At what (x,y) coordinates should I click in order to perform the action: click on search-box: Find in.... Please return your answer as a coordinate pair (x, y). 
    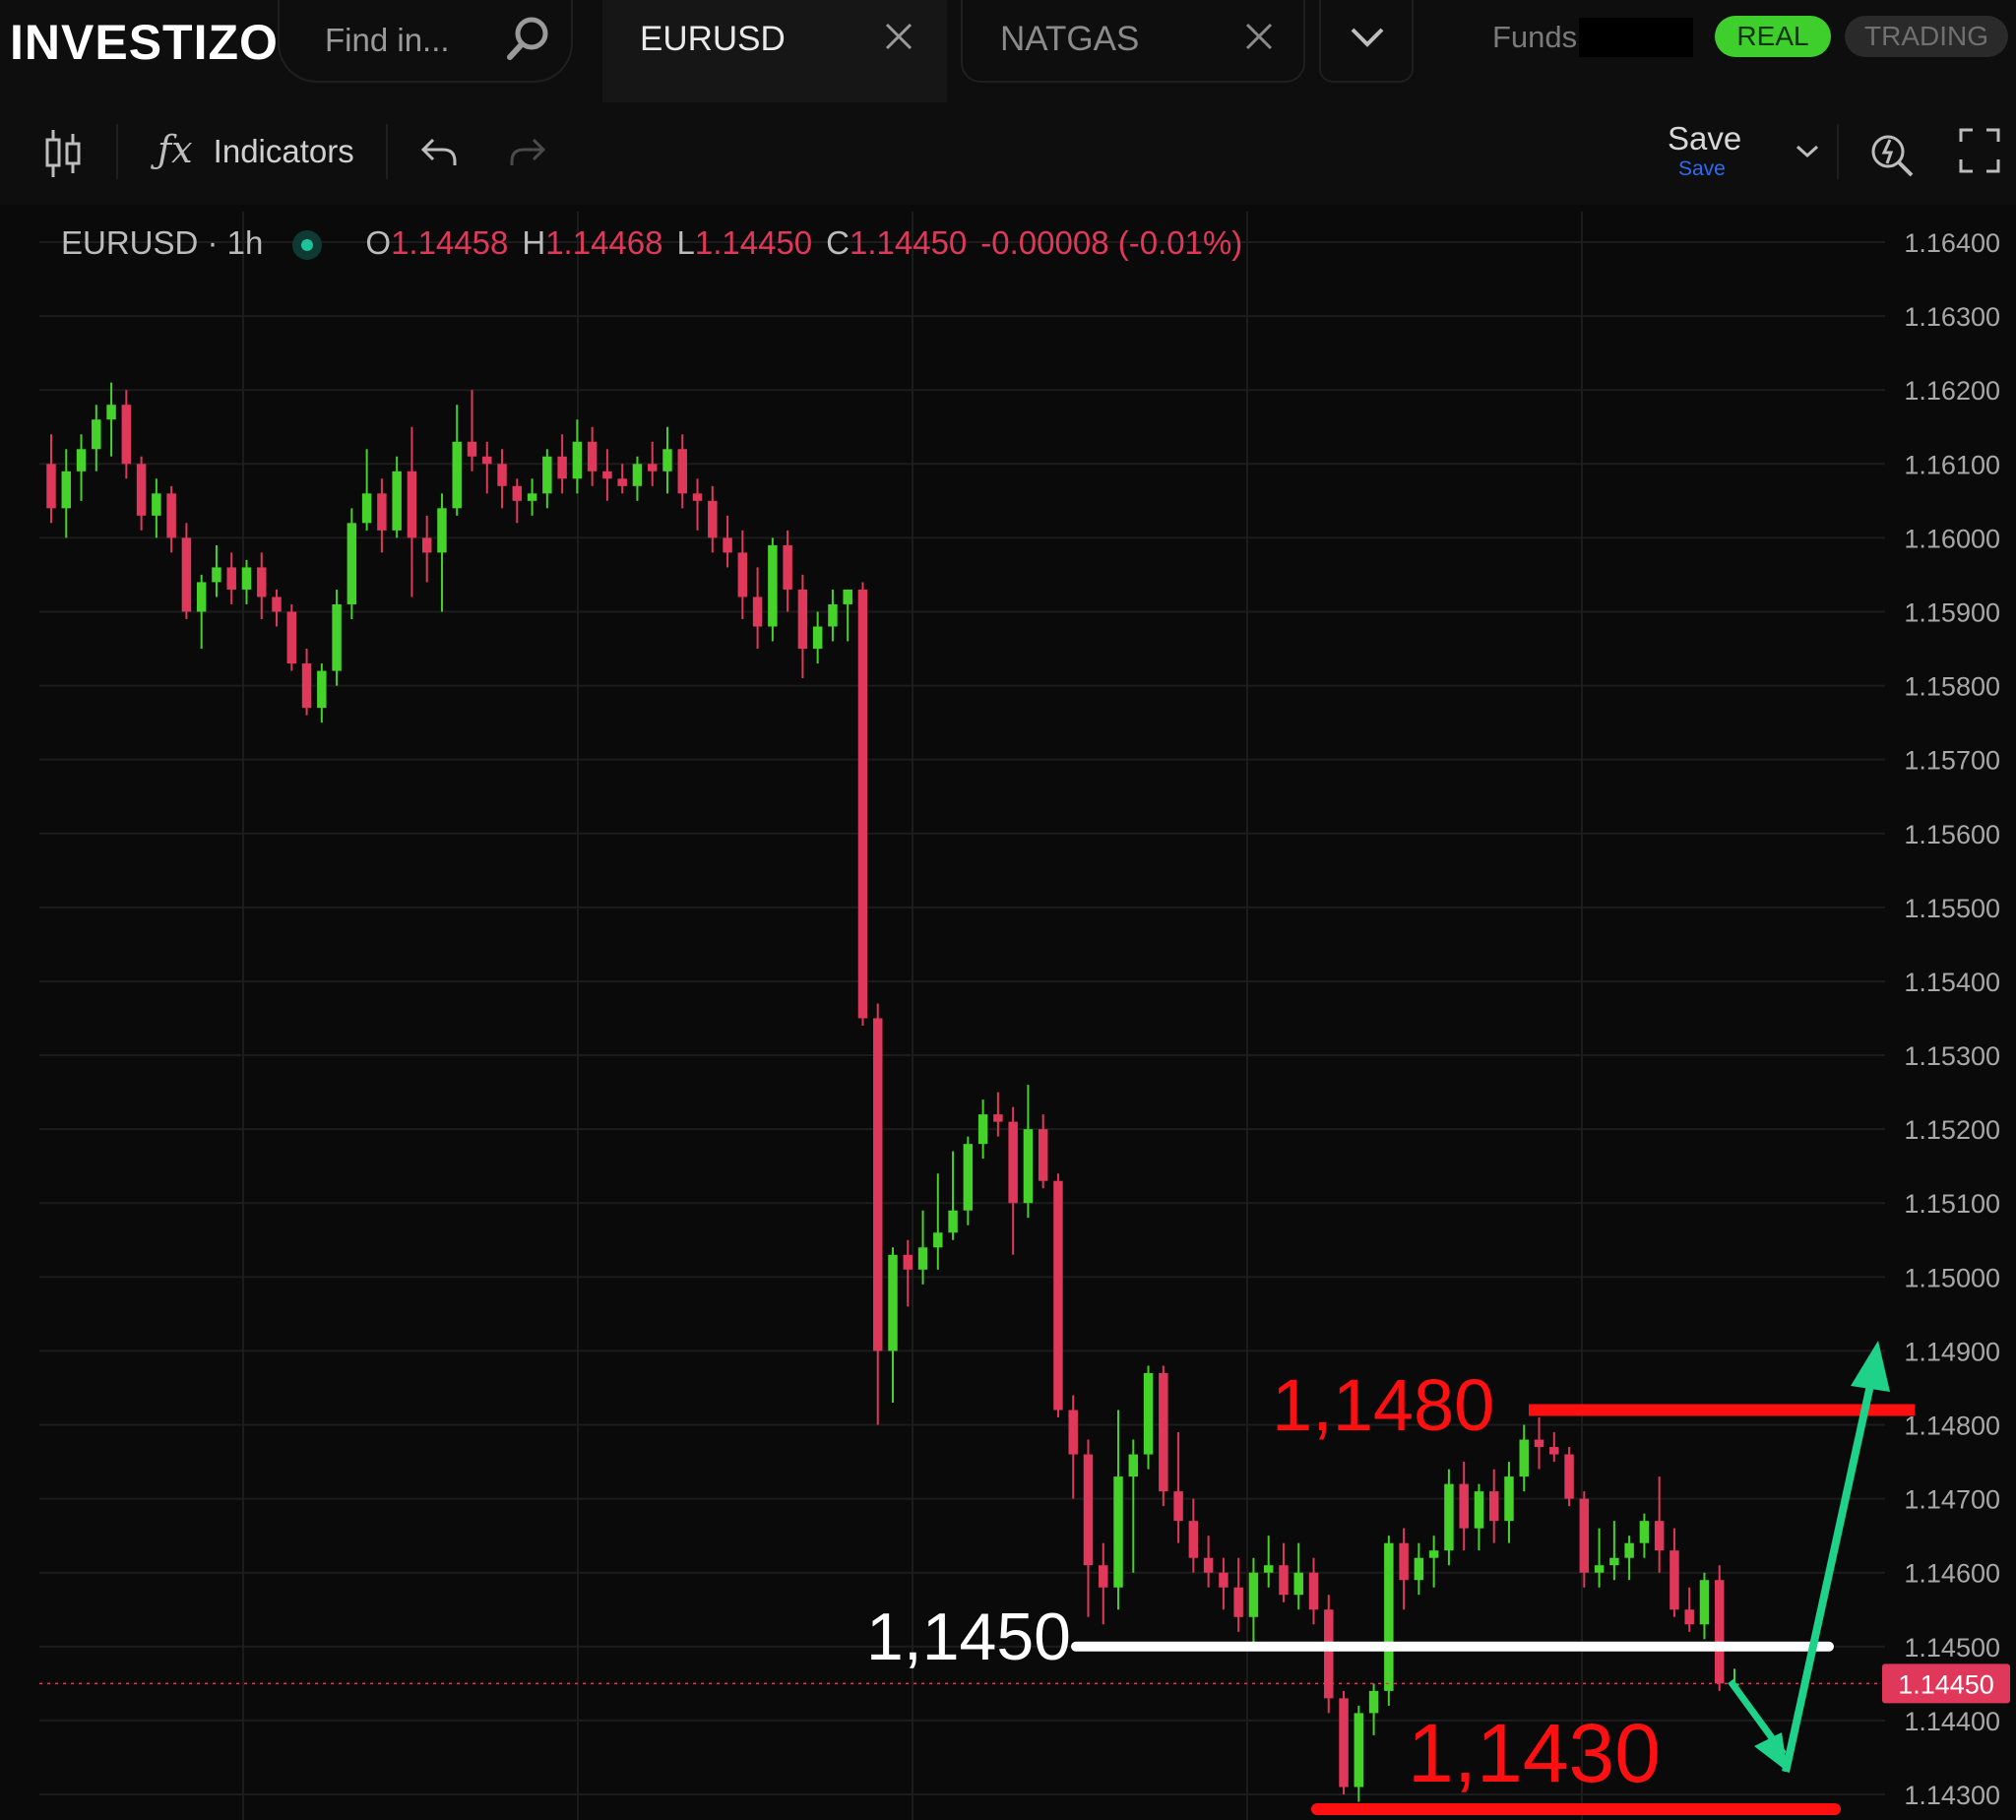
    Looking at the image, I should click on (425, 41).